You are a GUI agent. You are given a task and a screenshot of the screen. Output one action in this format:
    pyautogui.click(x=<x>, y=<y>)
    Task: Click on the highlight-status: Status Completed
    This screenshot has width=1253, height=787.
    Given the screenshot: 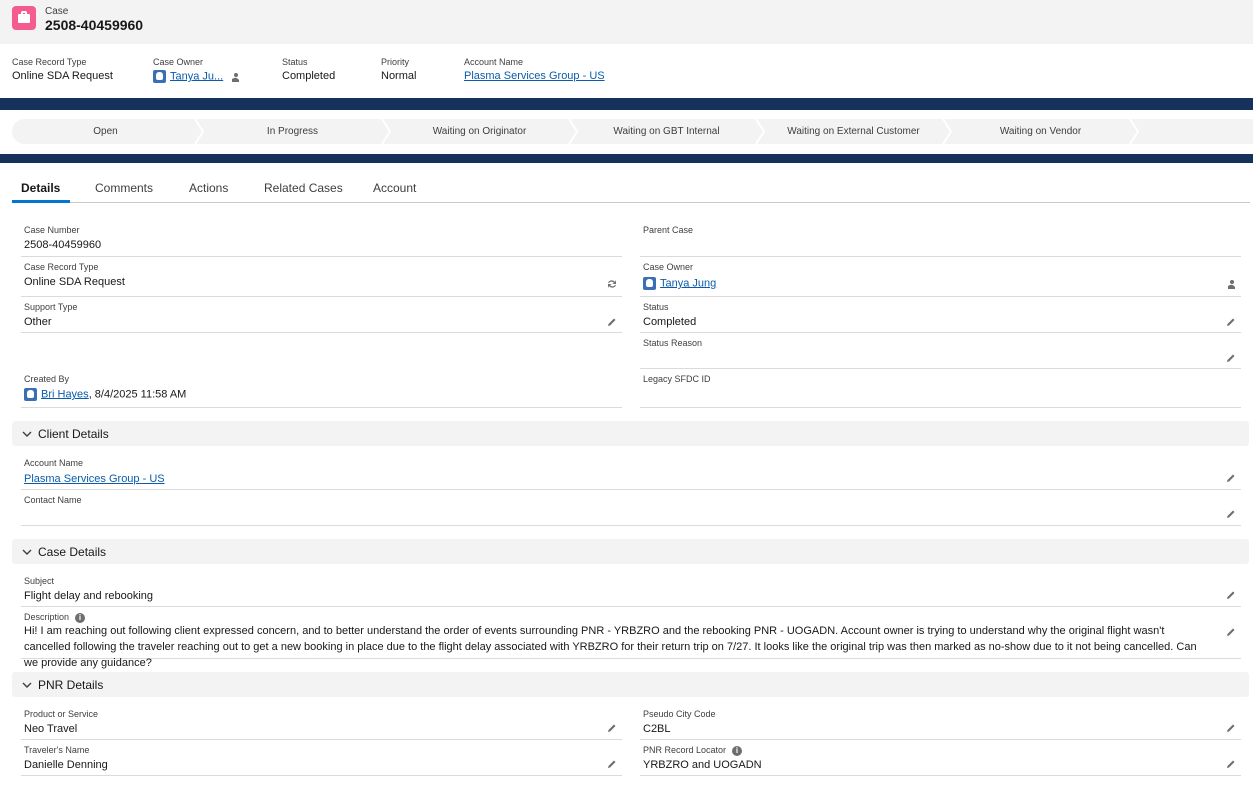 What is the action you would take?
    pyautogui.click(x=309, y=69)
    